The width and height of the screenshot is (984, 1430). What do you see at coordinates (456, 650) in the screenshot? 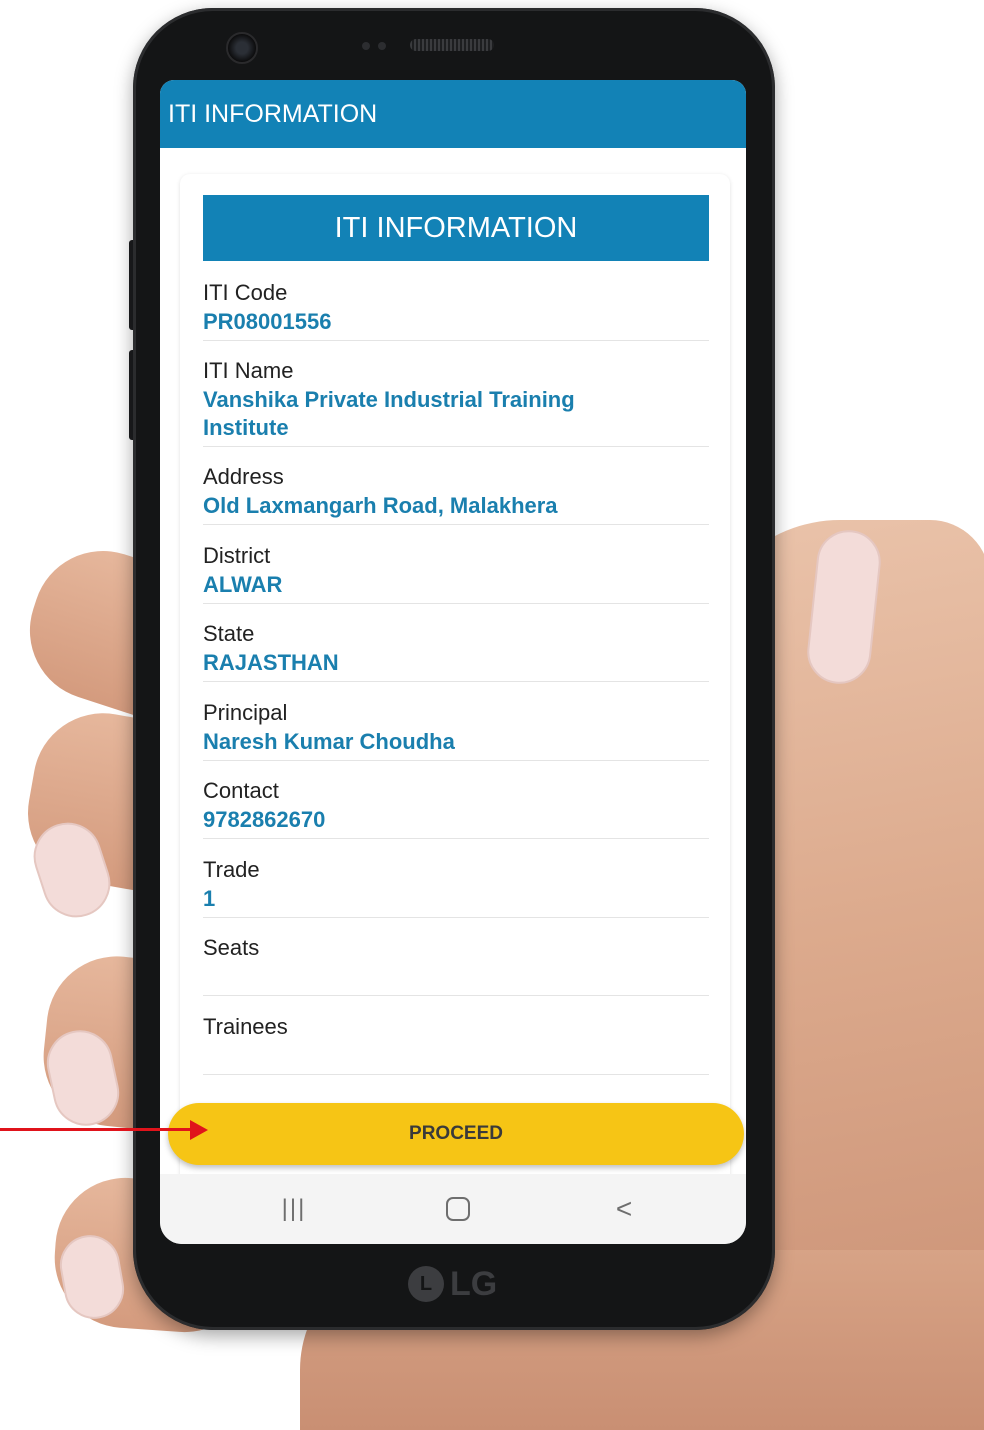
I see `field-state: State RAJASTHAN` at bounding box center [456, 650].